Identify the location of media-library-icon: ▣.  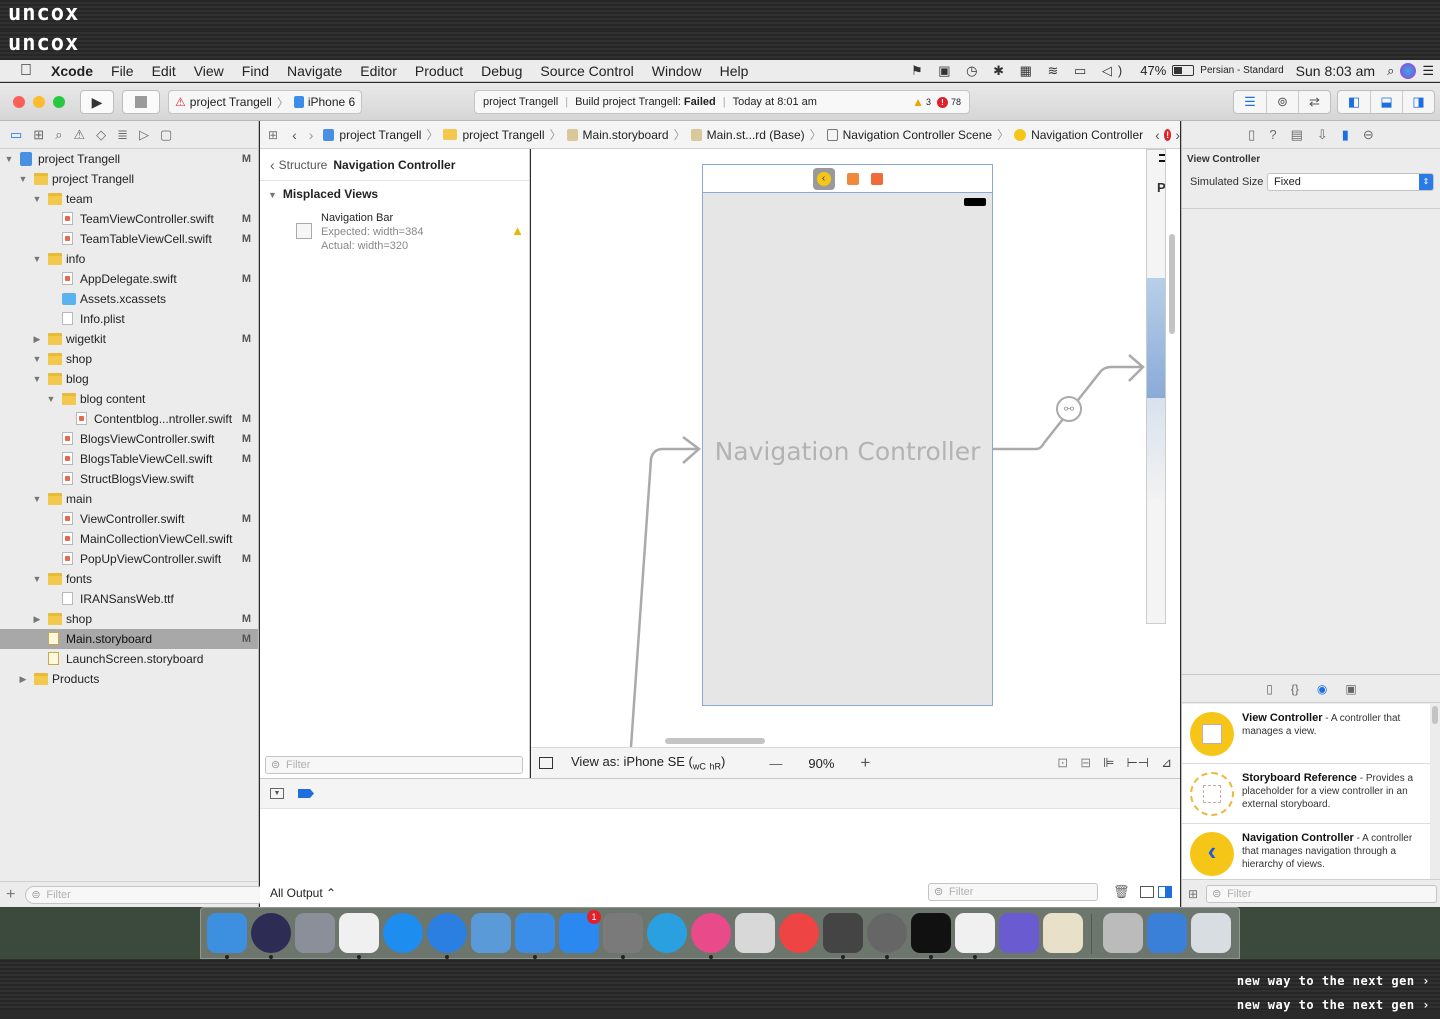
(1350, 689).